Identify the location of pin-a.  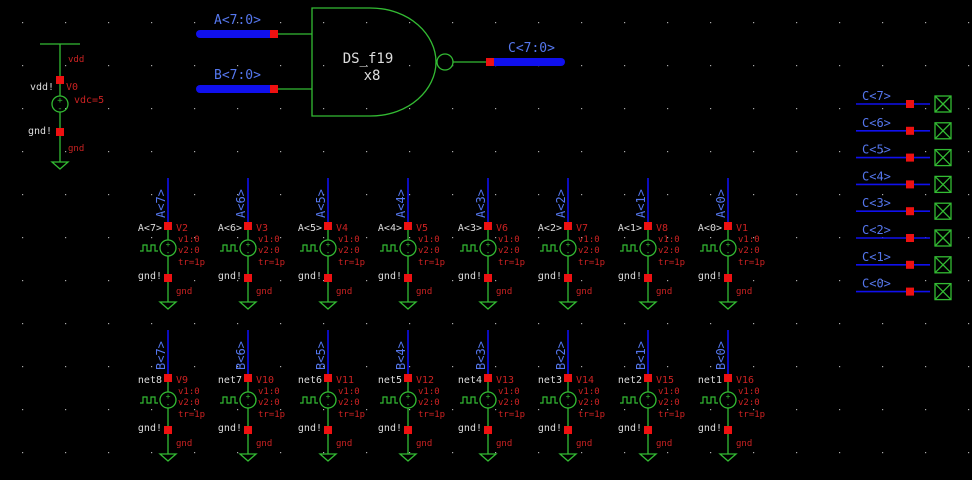
(274, 34).